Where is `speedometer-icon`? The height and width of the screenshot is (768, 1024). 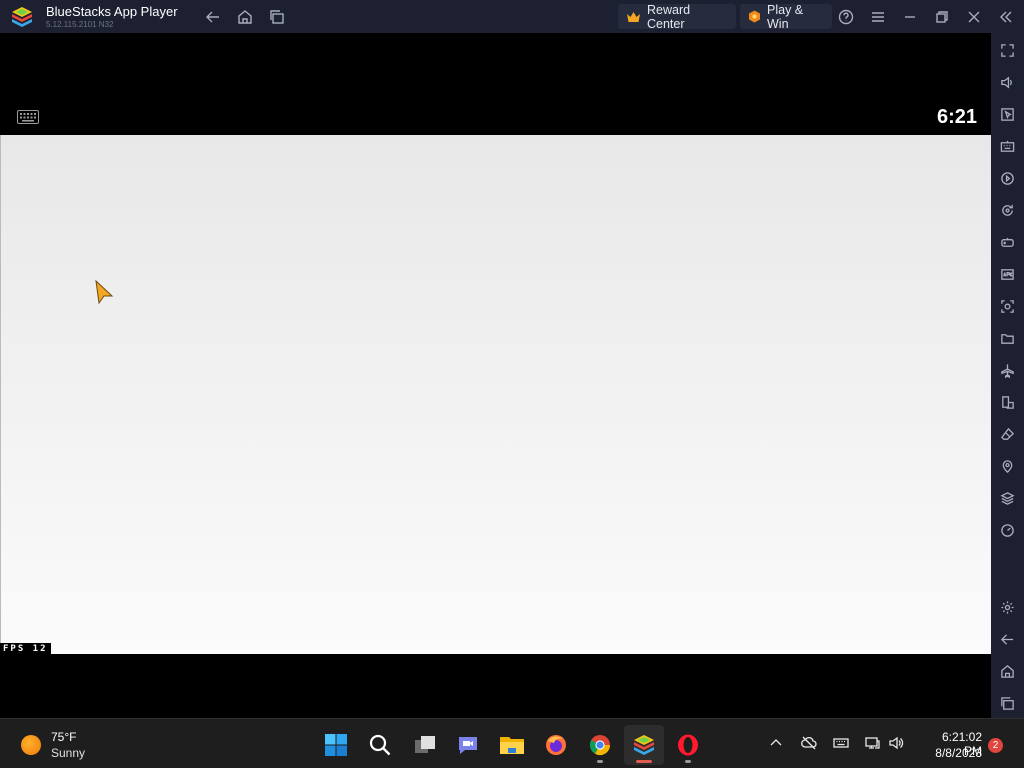
speedometer-icon is located at coordinates (1007, 530).